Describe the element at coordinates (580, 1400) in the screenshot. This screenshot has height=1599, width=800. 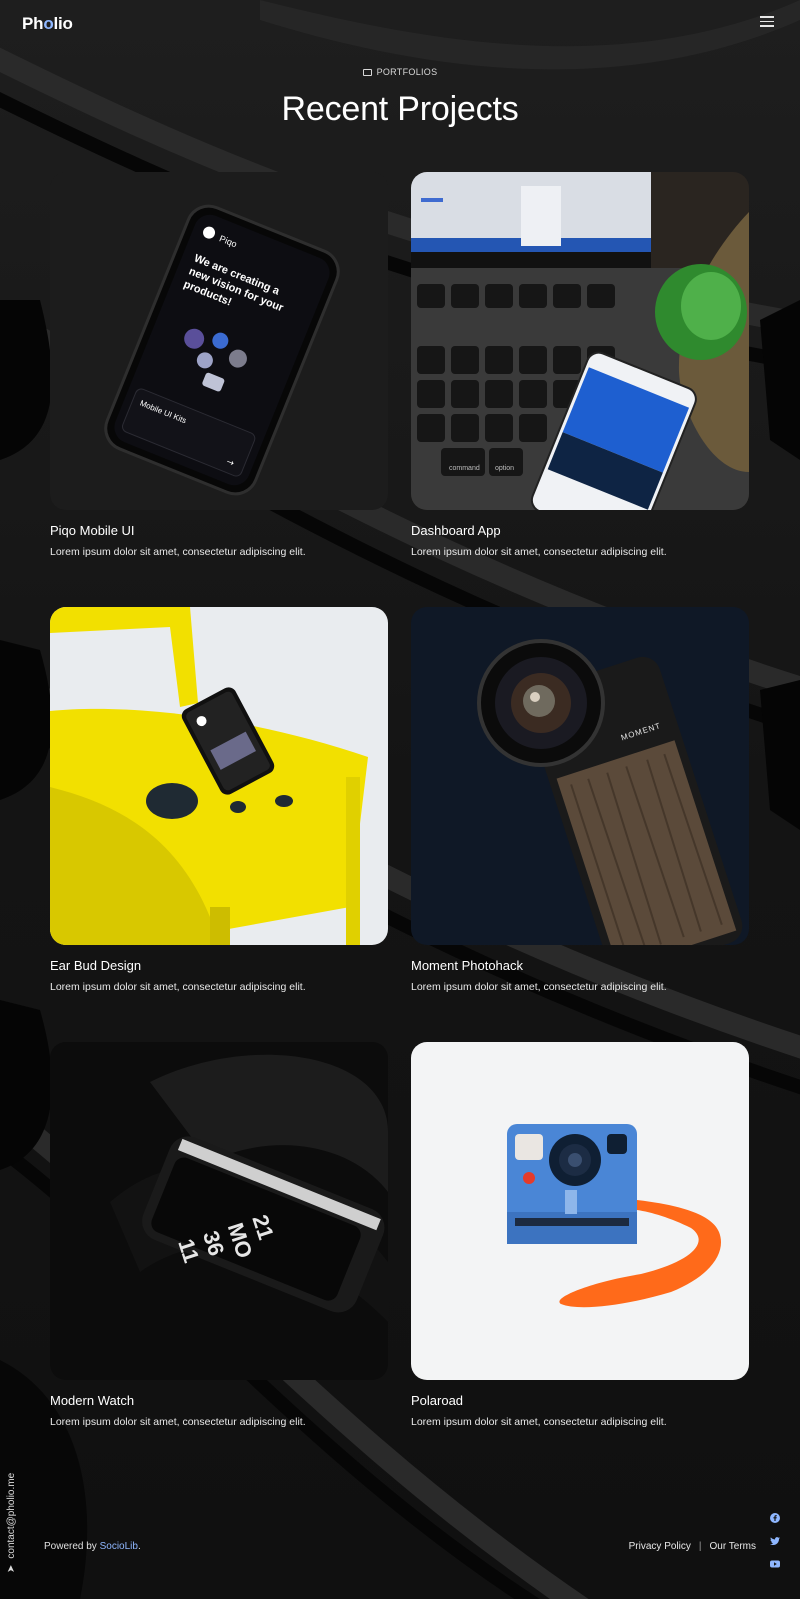
I see `project-title: Polaroad` at that location.